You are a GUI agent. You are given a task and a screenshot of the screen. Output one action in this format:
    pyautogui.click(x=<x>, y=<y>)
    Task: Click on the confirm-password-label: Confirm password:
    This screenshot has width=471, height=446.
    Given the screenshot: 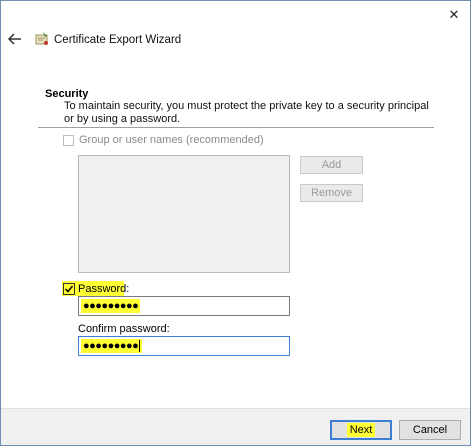 What is the action you would take?
    pyautogui.click(x=124, y=329)
    